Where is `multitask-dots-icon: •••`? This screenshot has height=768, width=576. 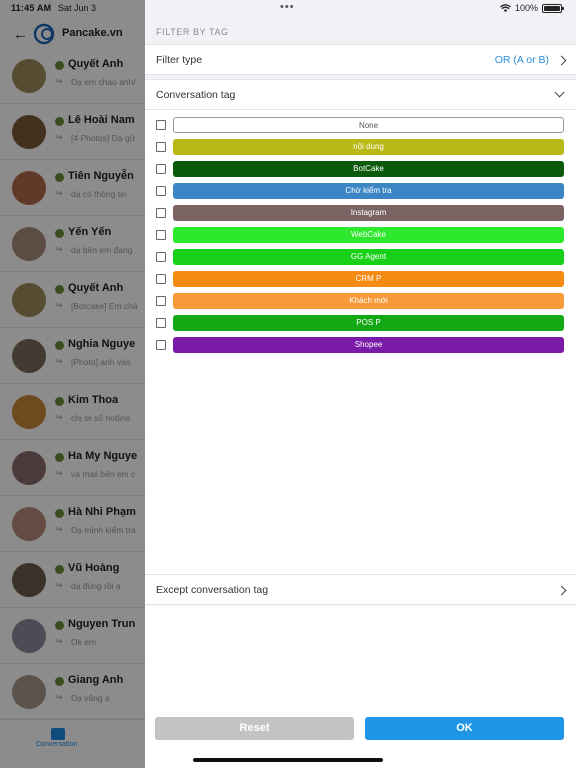
multitask-dots-icon: ••• is located at coordinates (287, 7).